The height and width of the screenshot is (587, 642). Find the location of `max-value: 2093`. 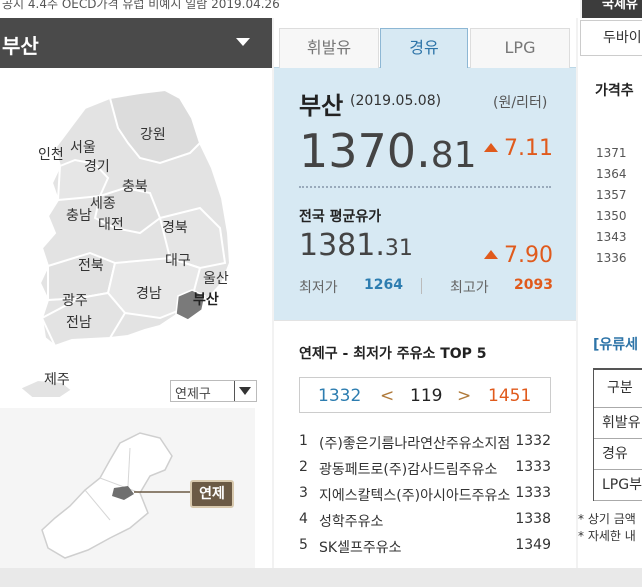

max-value: 2093 is located at coordinates (533, 285).